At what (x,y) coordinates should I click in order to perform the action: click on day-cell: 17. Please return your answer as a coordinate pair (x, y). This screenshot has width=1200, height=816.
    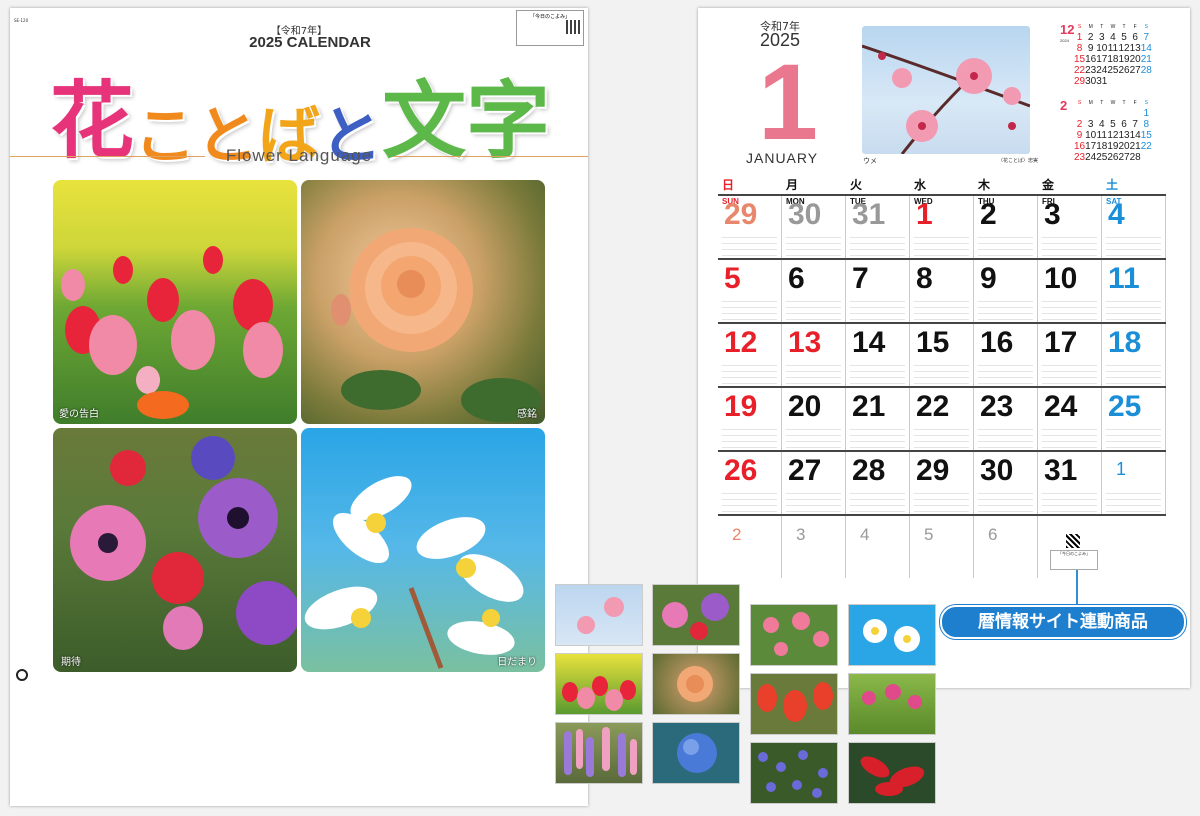
    Looking at the image, I should click on (1070, 355).